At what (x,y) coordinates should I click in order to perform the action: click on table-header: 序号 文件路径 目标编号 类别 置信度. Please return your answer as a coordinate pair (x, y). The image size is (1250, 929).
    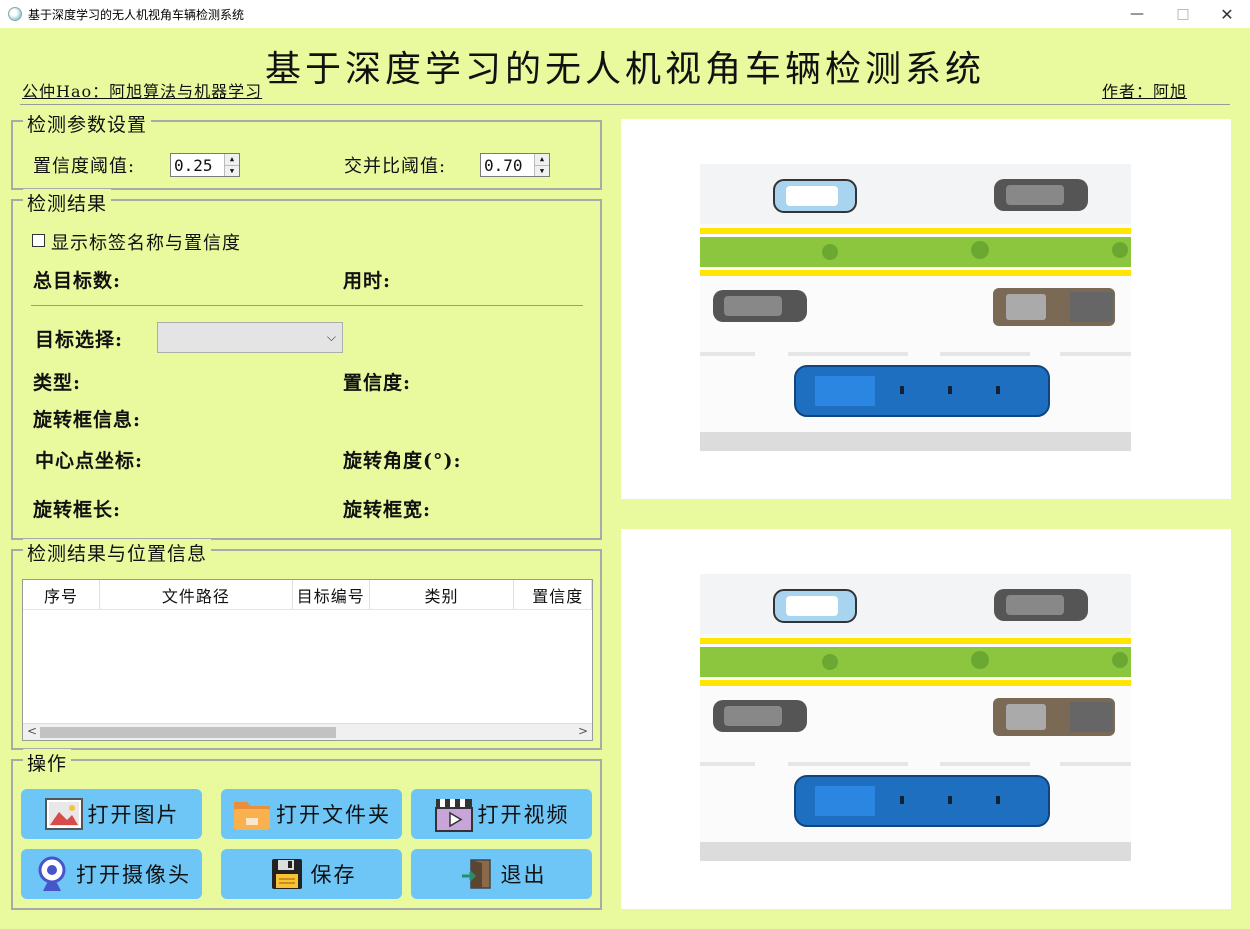
    Looking at the image, I should click on (307, 595).